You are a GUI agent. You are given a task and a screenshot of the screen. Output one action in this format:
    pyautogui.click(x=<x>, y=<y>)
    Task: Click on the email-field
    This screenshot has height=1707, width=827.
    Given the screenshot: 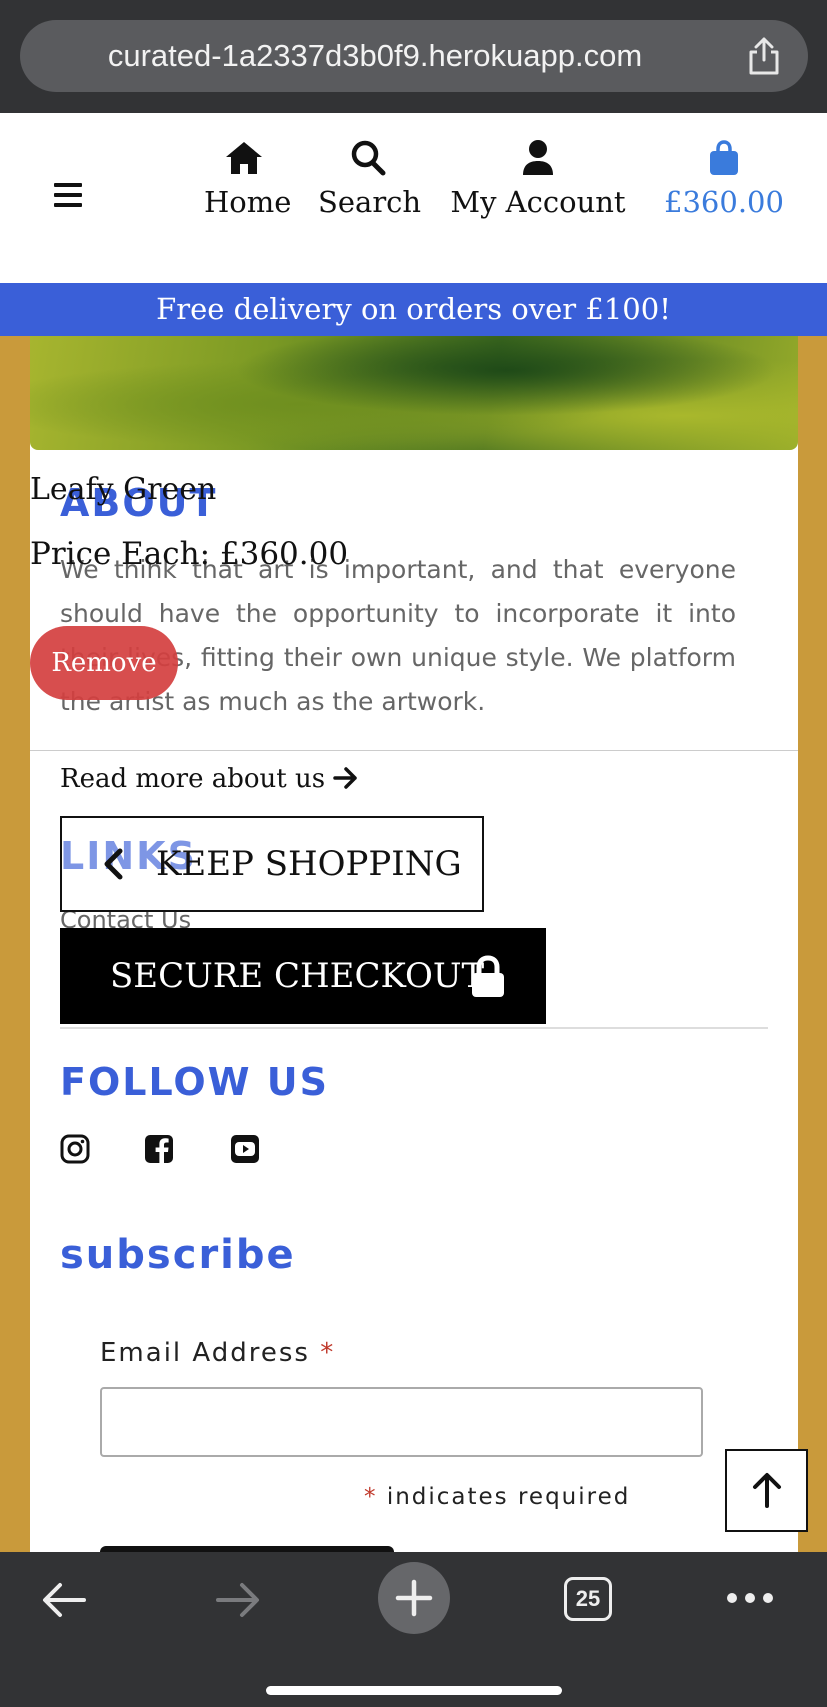 What is the action you would take?
    pyautogui.click(x=401, y=1422)
    